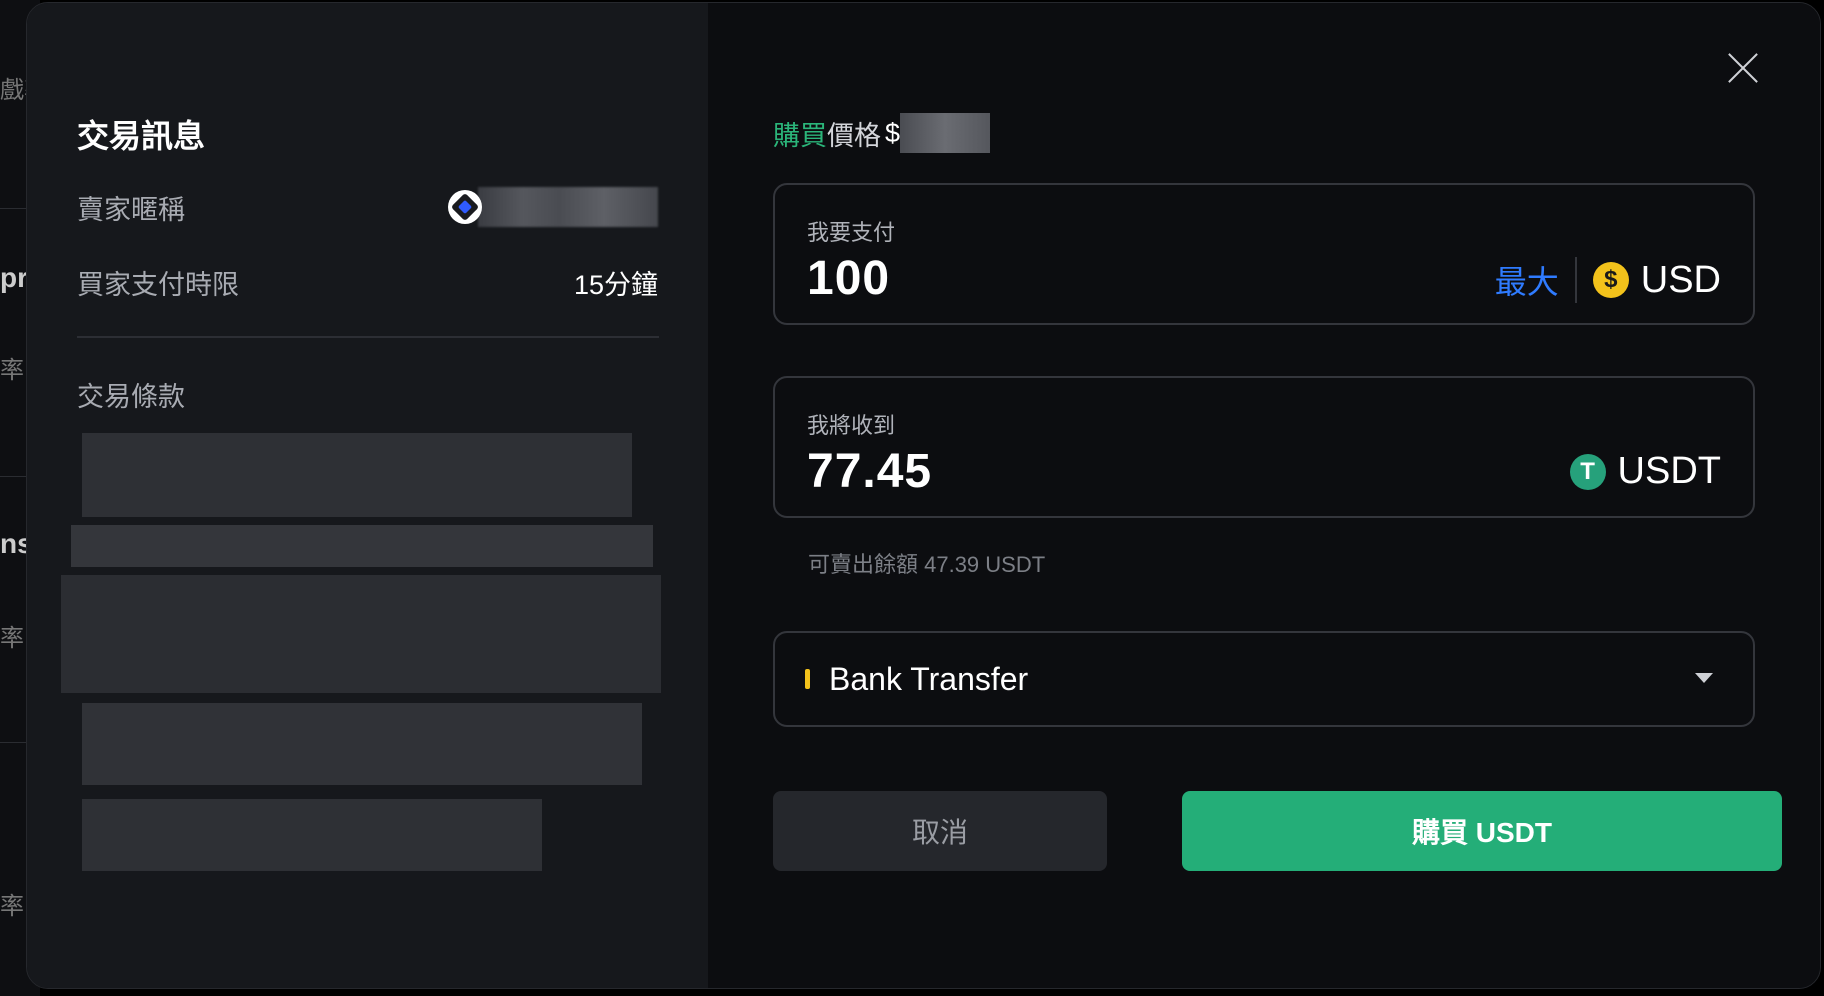  I want to click on trade-info-title: 交易訊息, so click(141, 136).